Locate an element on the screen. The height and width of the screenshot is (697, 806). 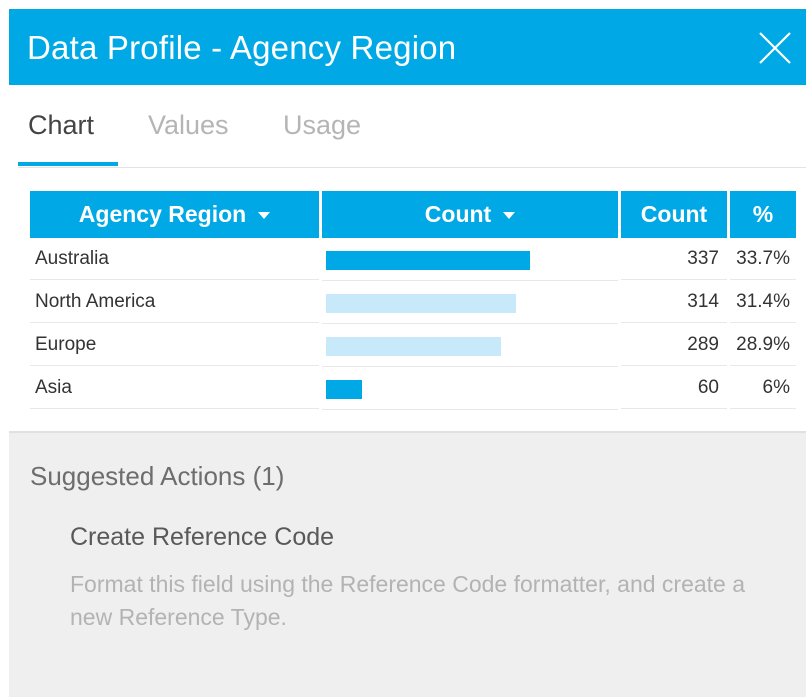
column-header-count: Count is located at coordinates (674, 214).